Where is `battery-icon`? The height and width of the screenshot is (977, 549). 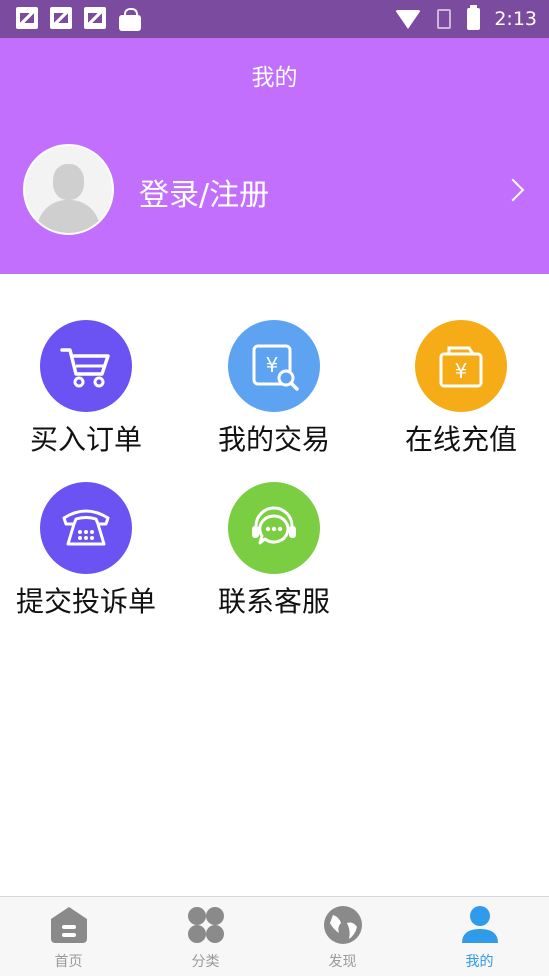
battery-icon is located at coordinates (474, 17).